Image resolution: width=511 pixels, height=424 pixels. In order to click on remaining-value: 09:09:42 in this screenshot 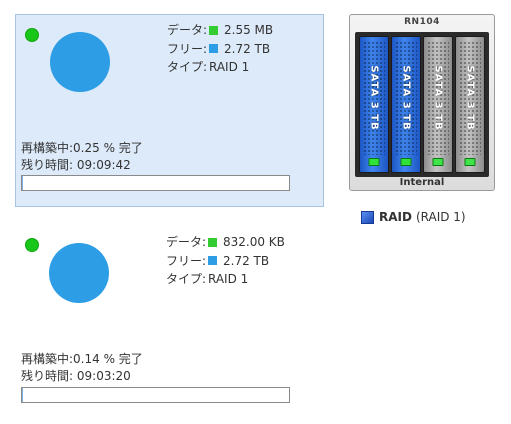, I will do `click(103, 164)`.